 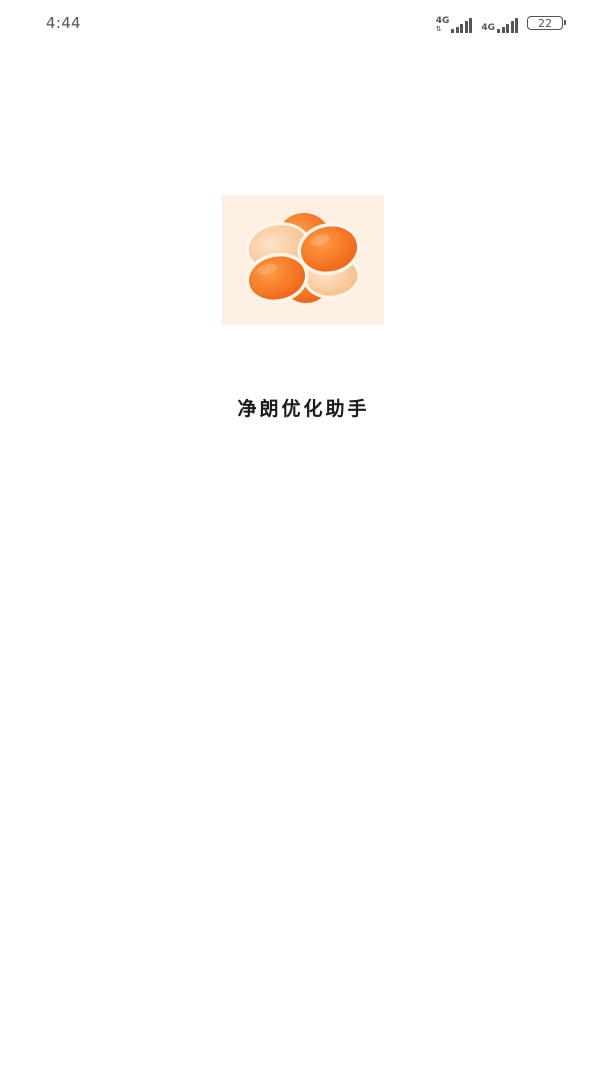 I want to click on app-logo, so click(x=303, y=260).